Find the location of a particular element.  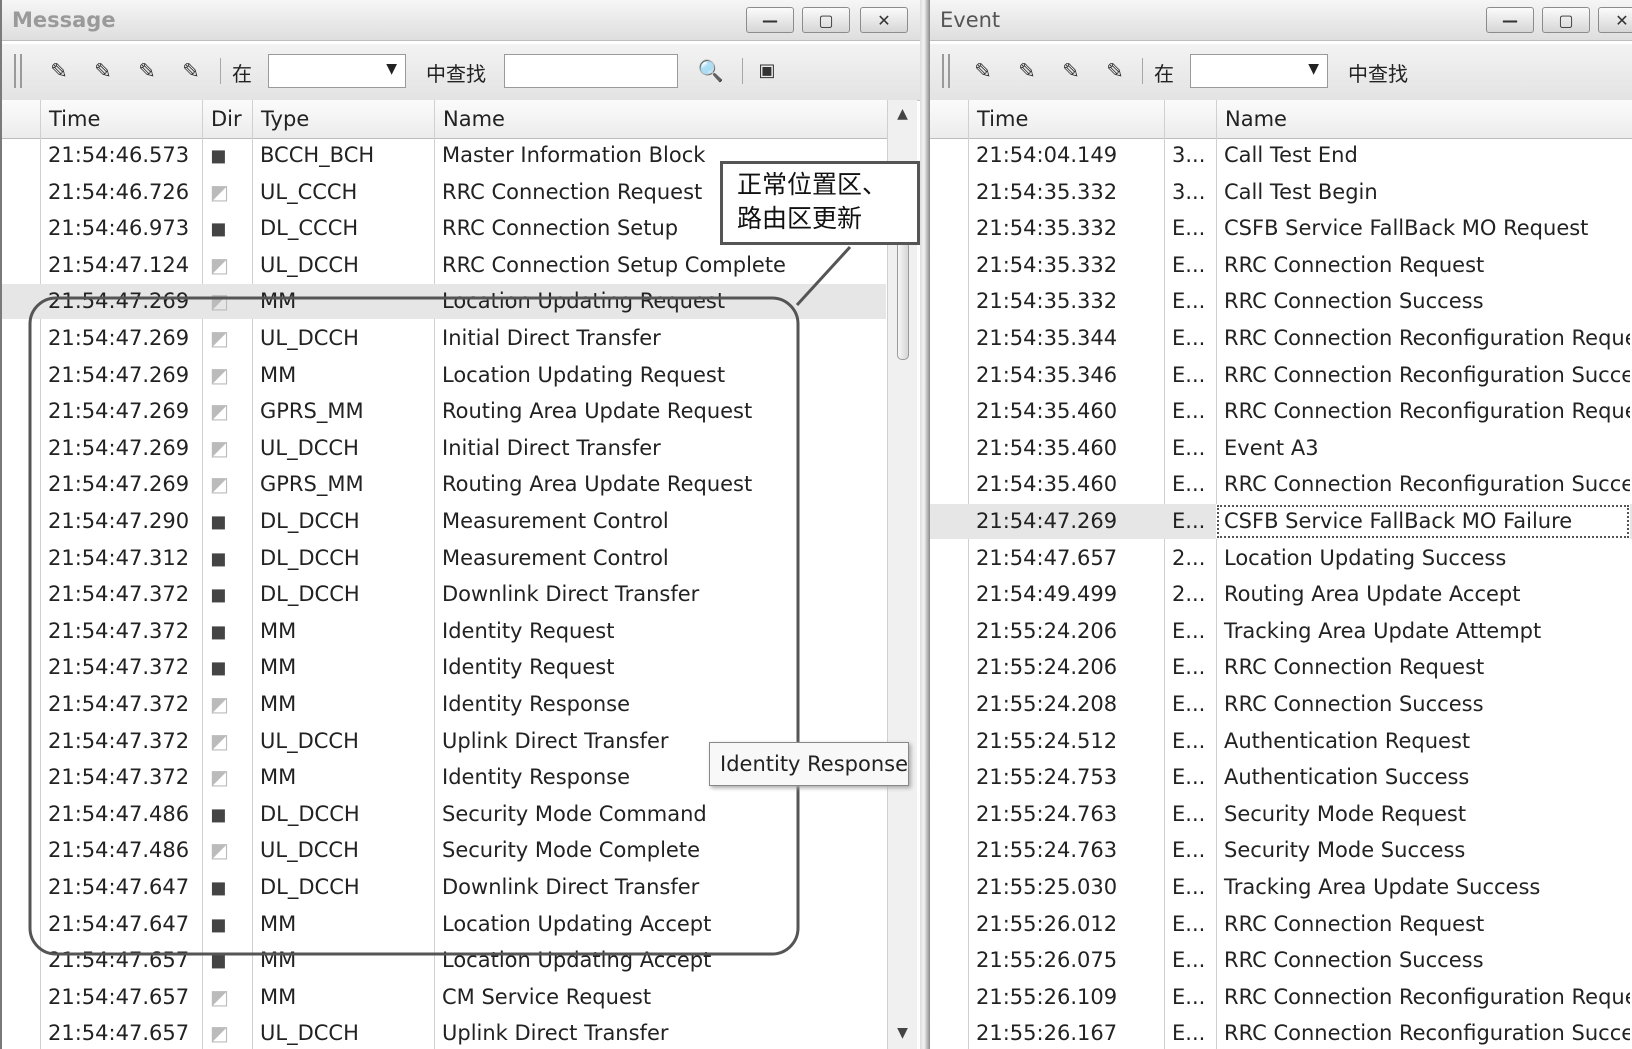

table-row: 21:55:26.012 E... RRC Connection Request is located at coordinates (1281, 924).